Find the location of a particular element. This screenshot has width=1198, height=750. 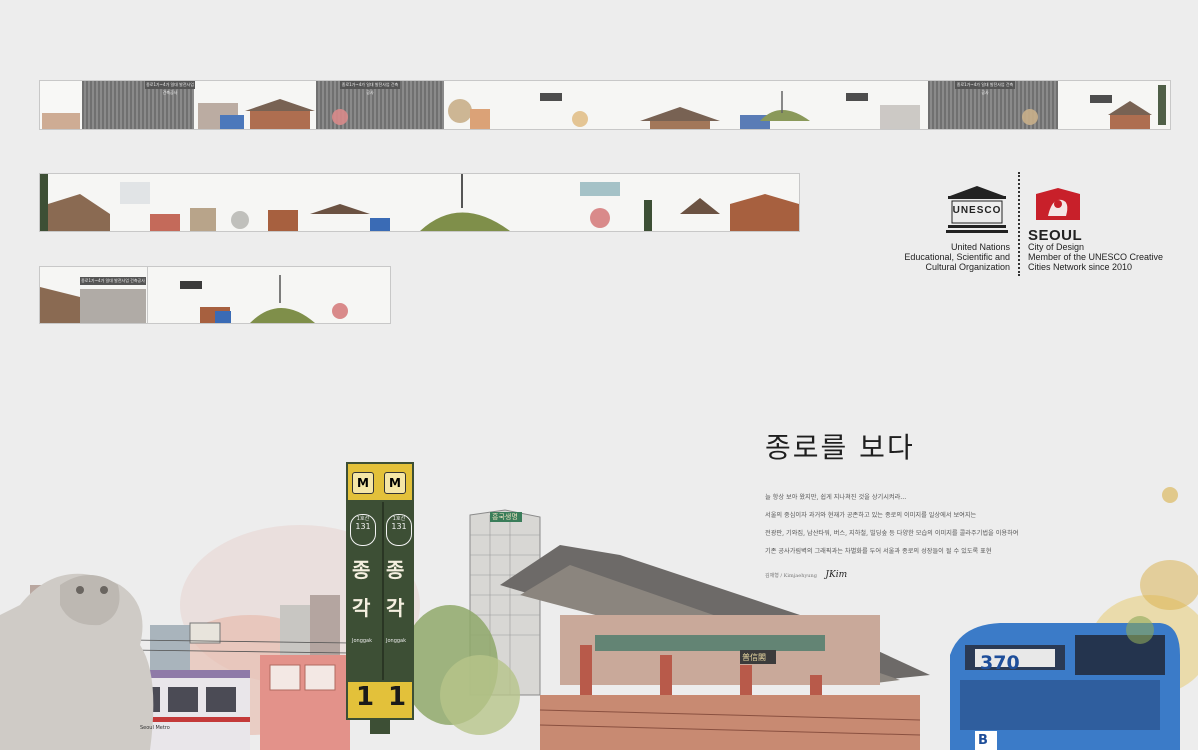

seoul-haechi-icon is located at coordinates (1058, 204).